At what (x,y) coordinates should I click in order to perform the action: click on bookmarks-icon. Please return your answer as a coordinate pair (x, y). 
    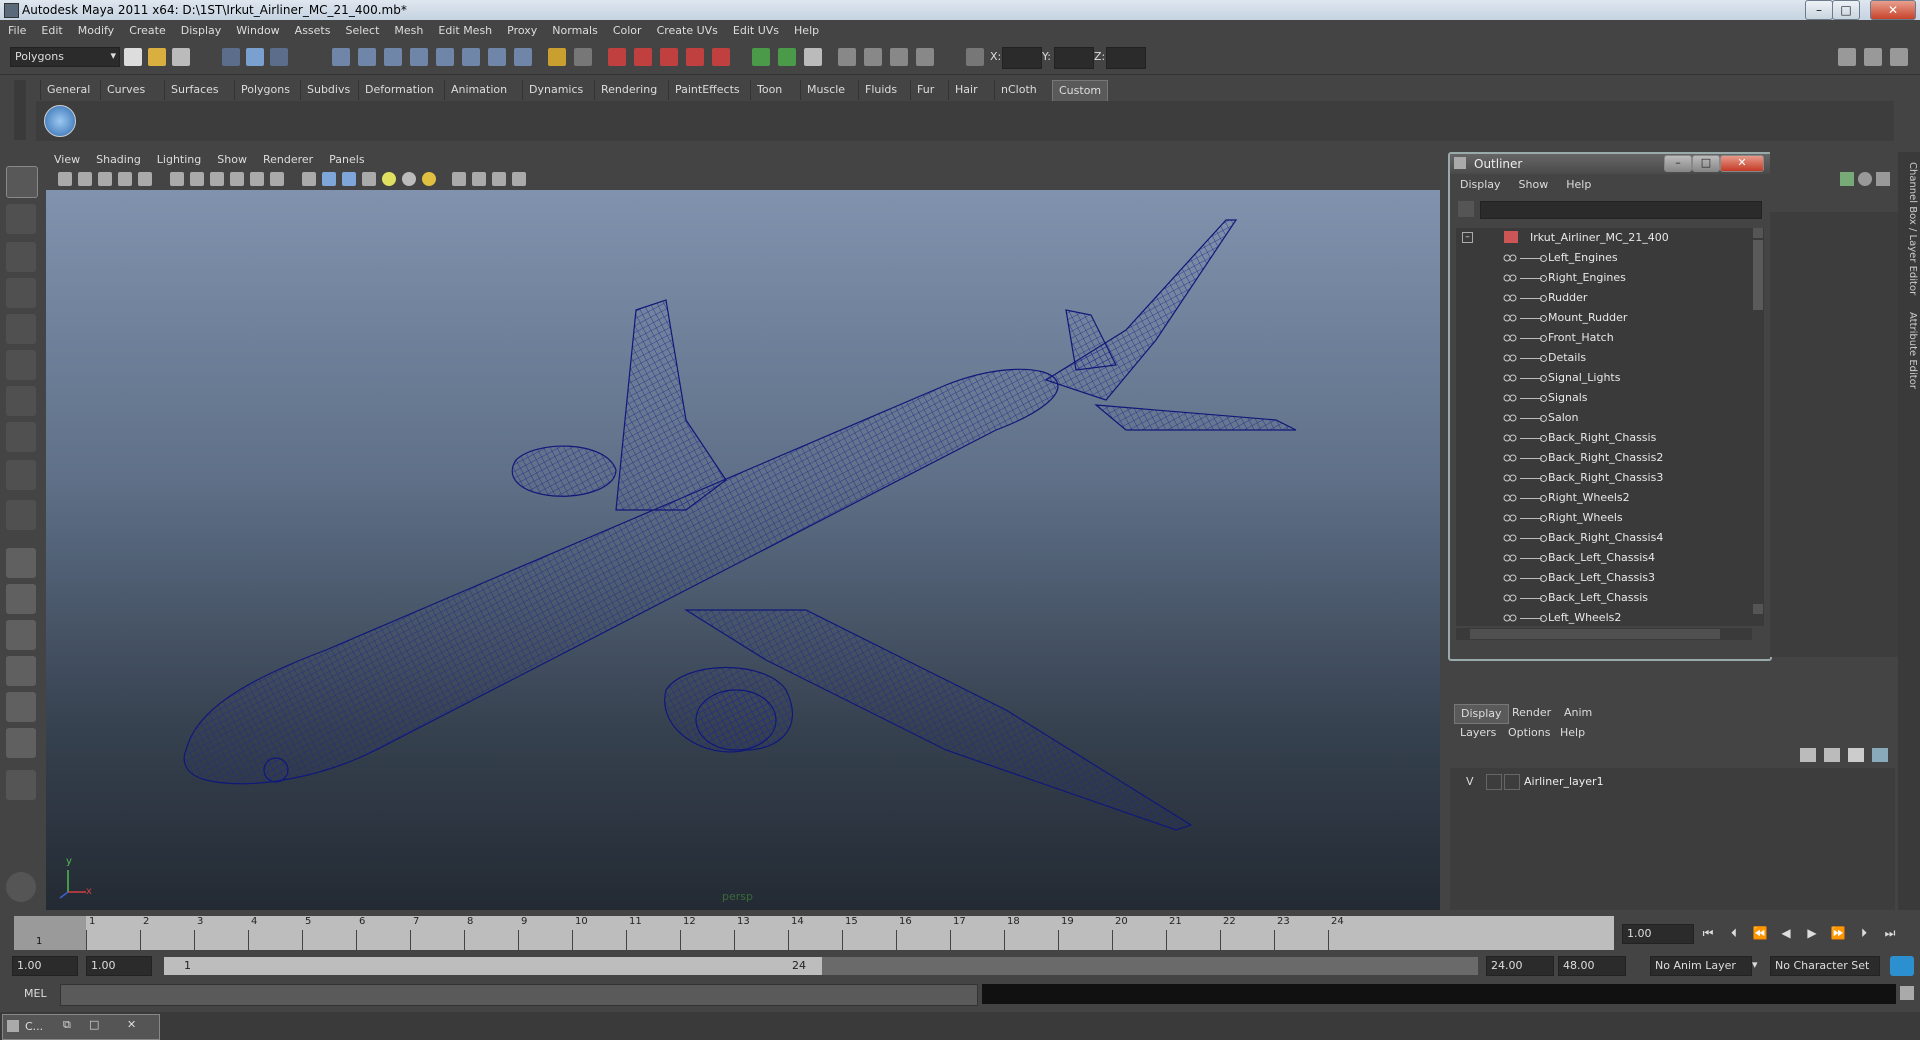
    Looking at the image, I should click on (105, 179).